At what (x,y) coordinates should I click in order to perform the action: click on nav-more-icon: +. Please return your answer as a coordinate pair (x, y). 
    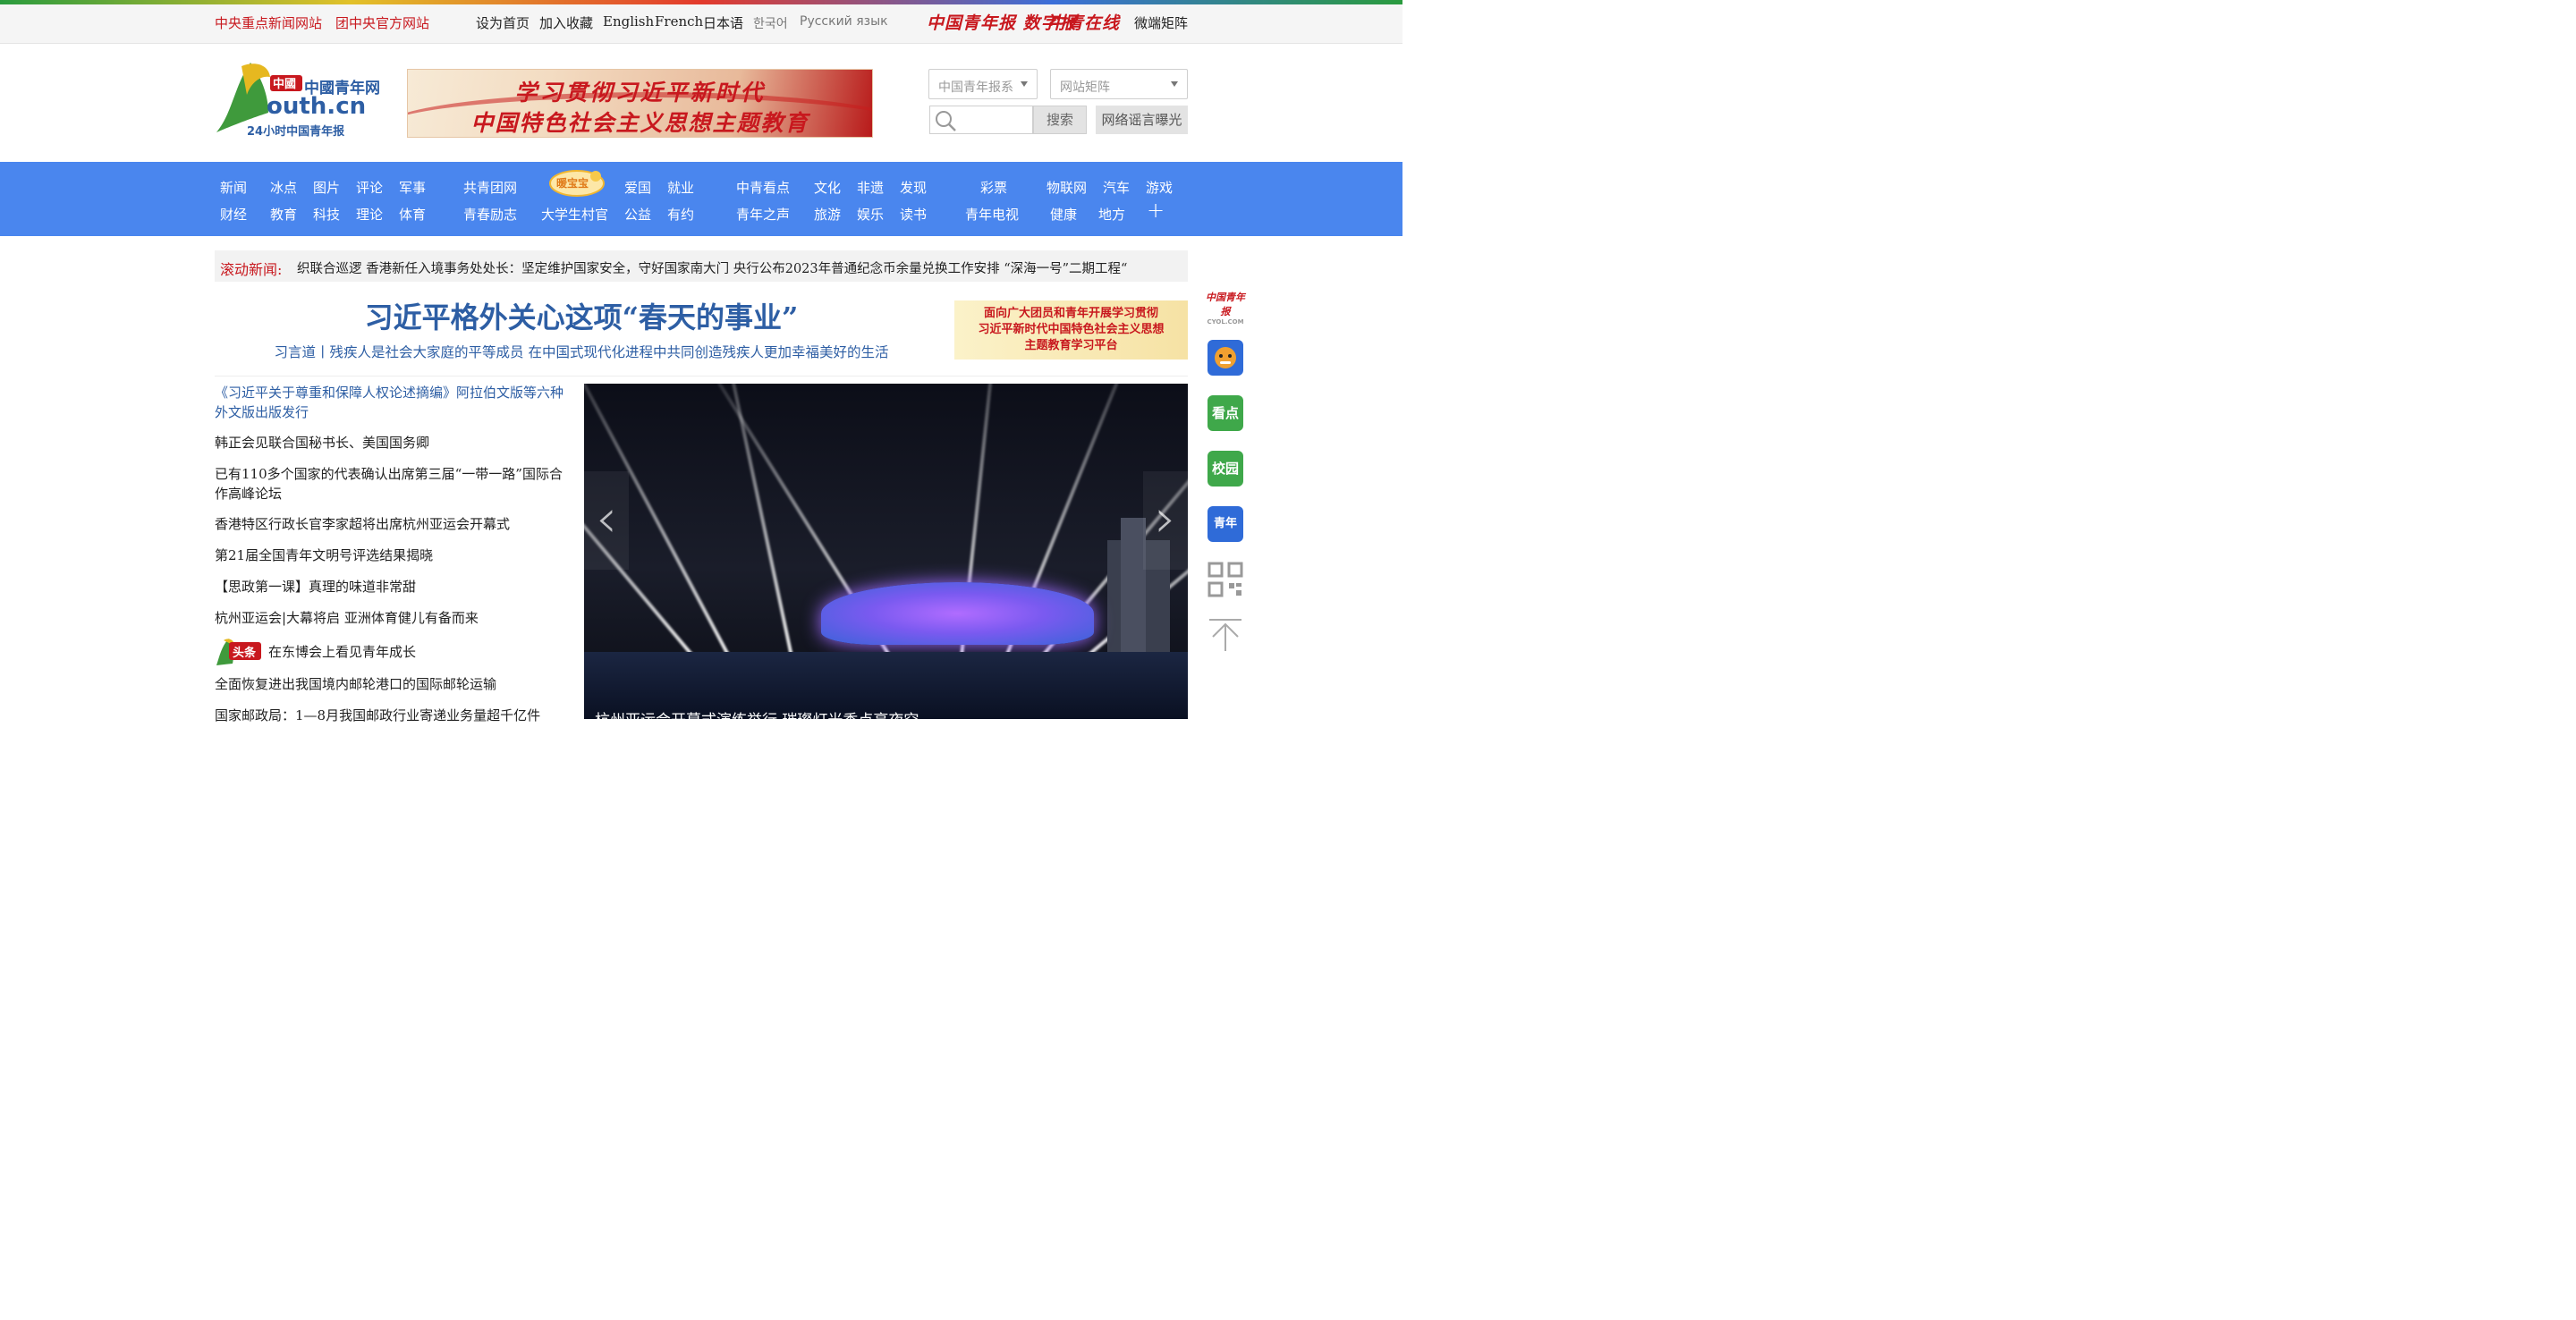
    Looking at the image, I should click on (1156, 210).